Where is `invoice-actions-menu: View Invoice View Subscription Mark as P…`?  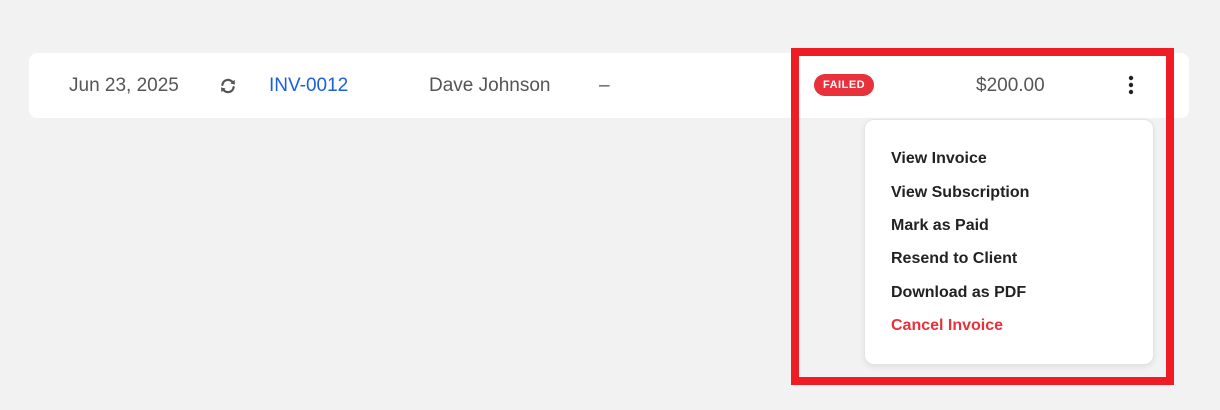
invoice-actions-menu: View Invoice View Subscription Mark as P… is located at coordinates (1009, 242).